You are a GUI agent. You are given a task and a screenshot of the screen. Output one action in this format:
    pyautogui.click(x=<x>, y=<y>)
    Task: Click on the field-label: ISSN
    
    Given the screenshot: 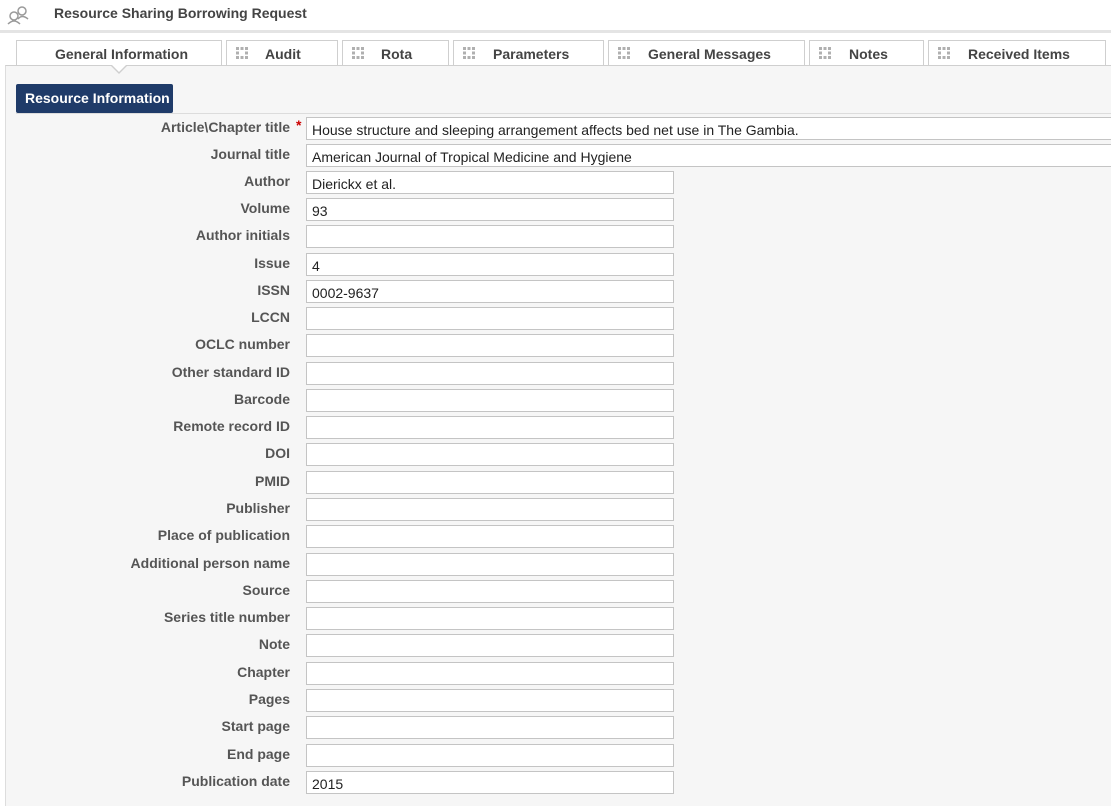 What is the action you would take?
    pyautogui.click(x=273, y=290)
    